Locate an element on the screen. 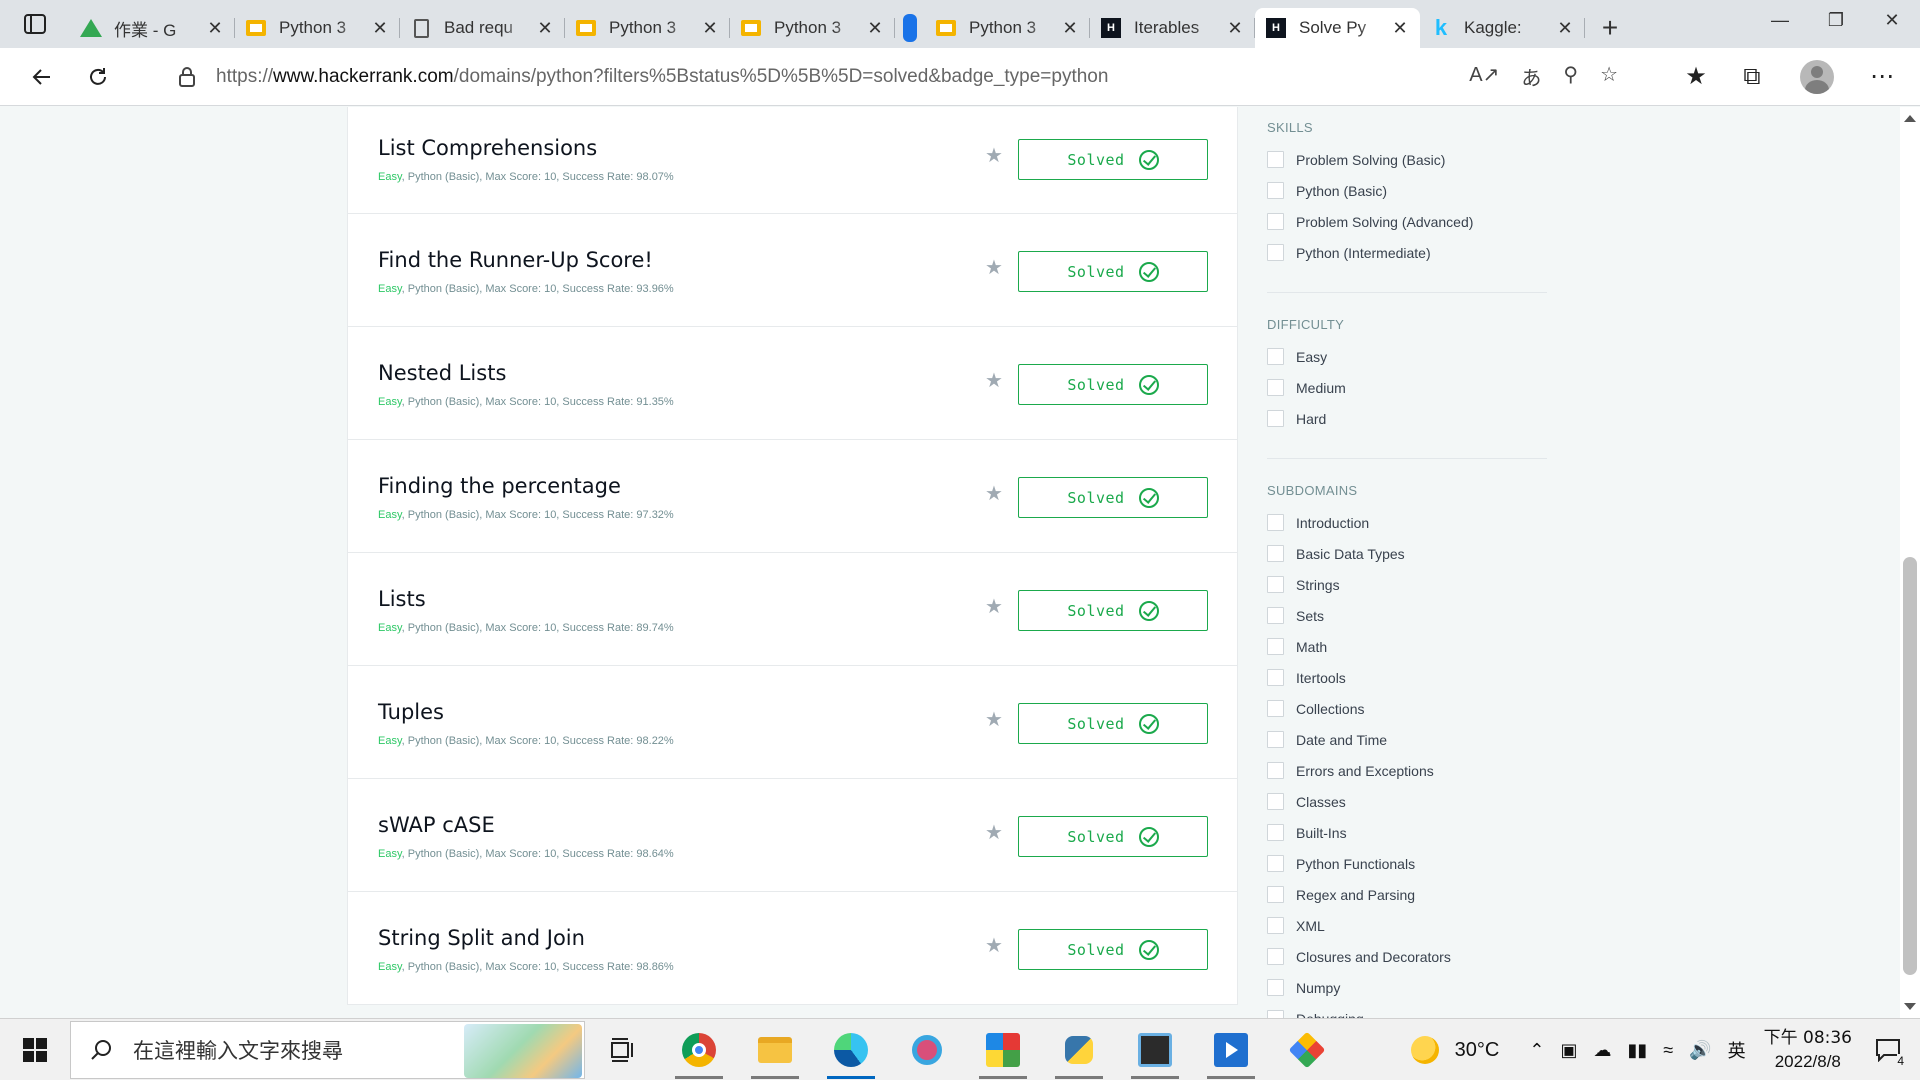 This screenshot has width=1920, height=1080. refresh-button is located at coordinates (98, 77).